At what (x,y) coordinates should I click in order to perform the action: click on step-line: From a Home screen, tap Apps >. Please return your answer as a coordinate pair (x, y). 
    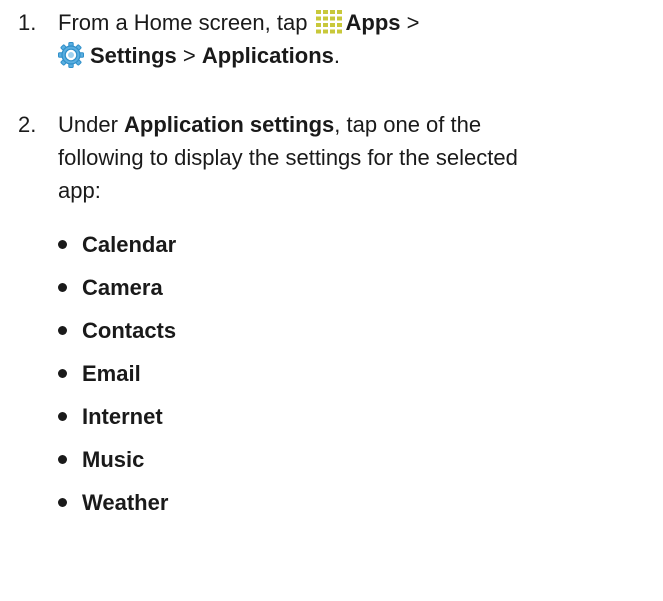
    Looking at the image, I should click on (358, 22).